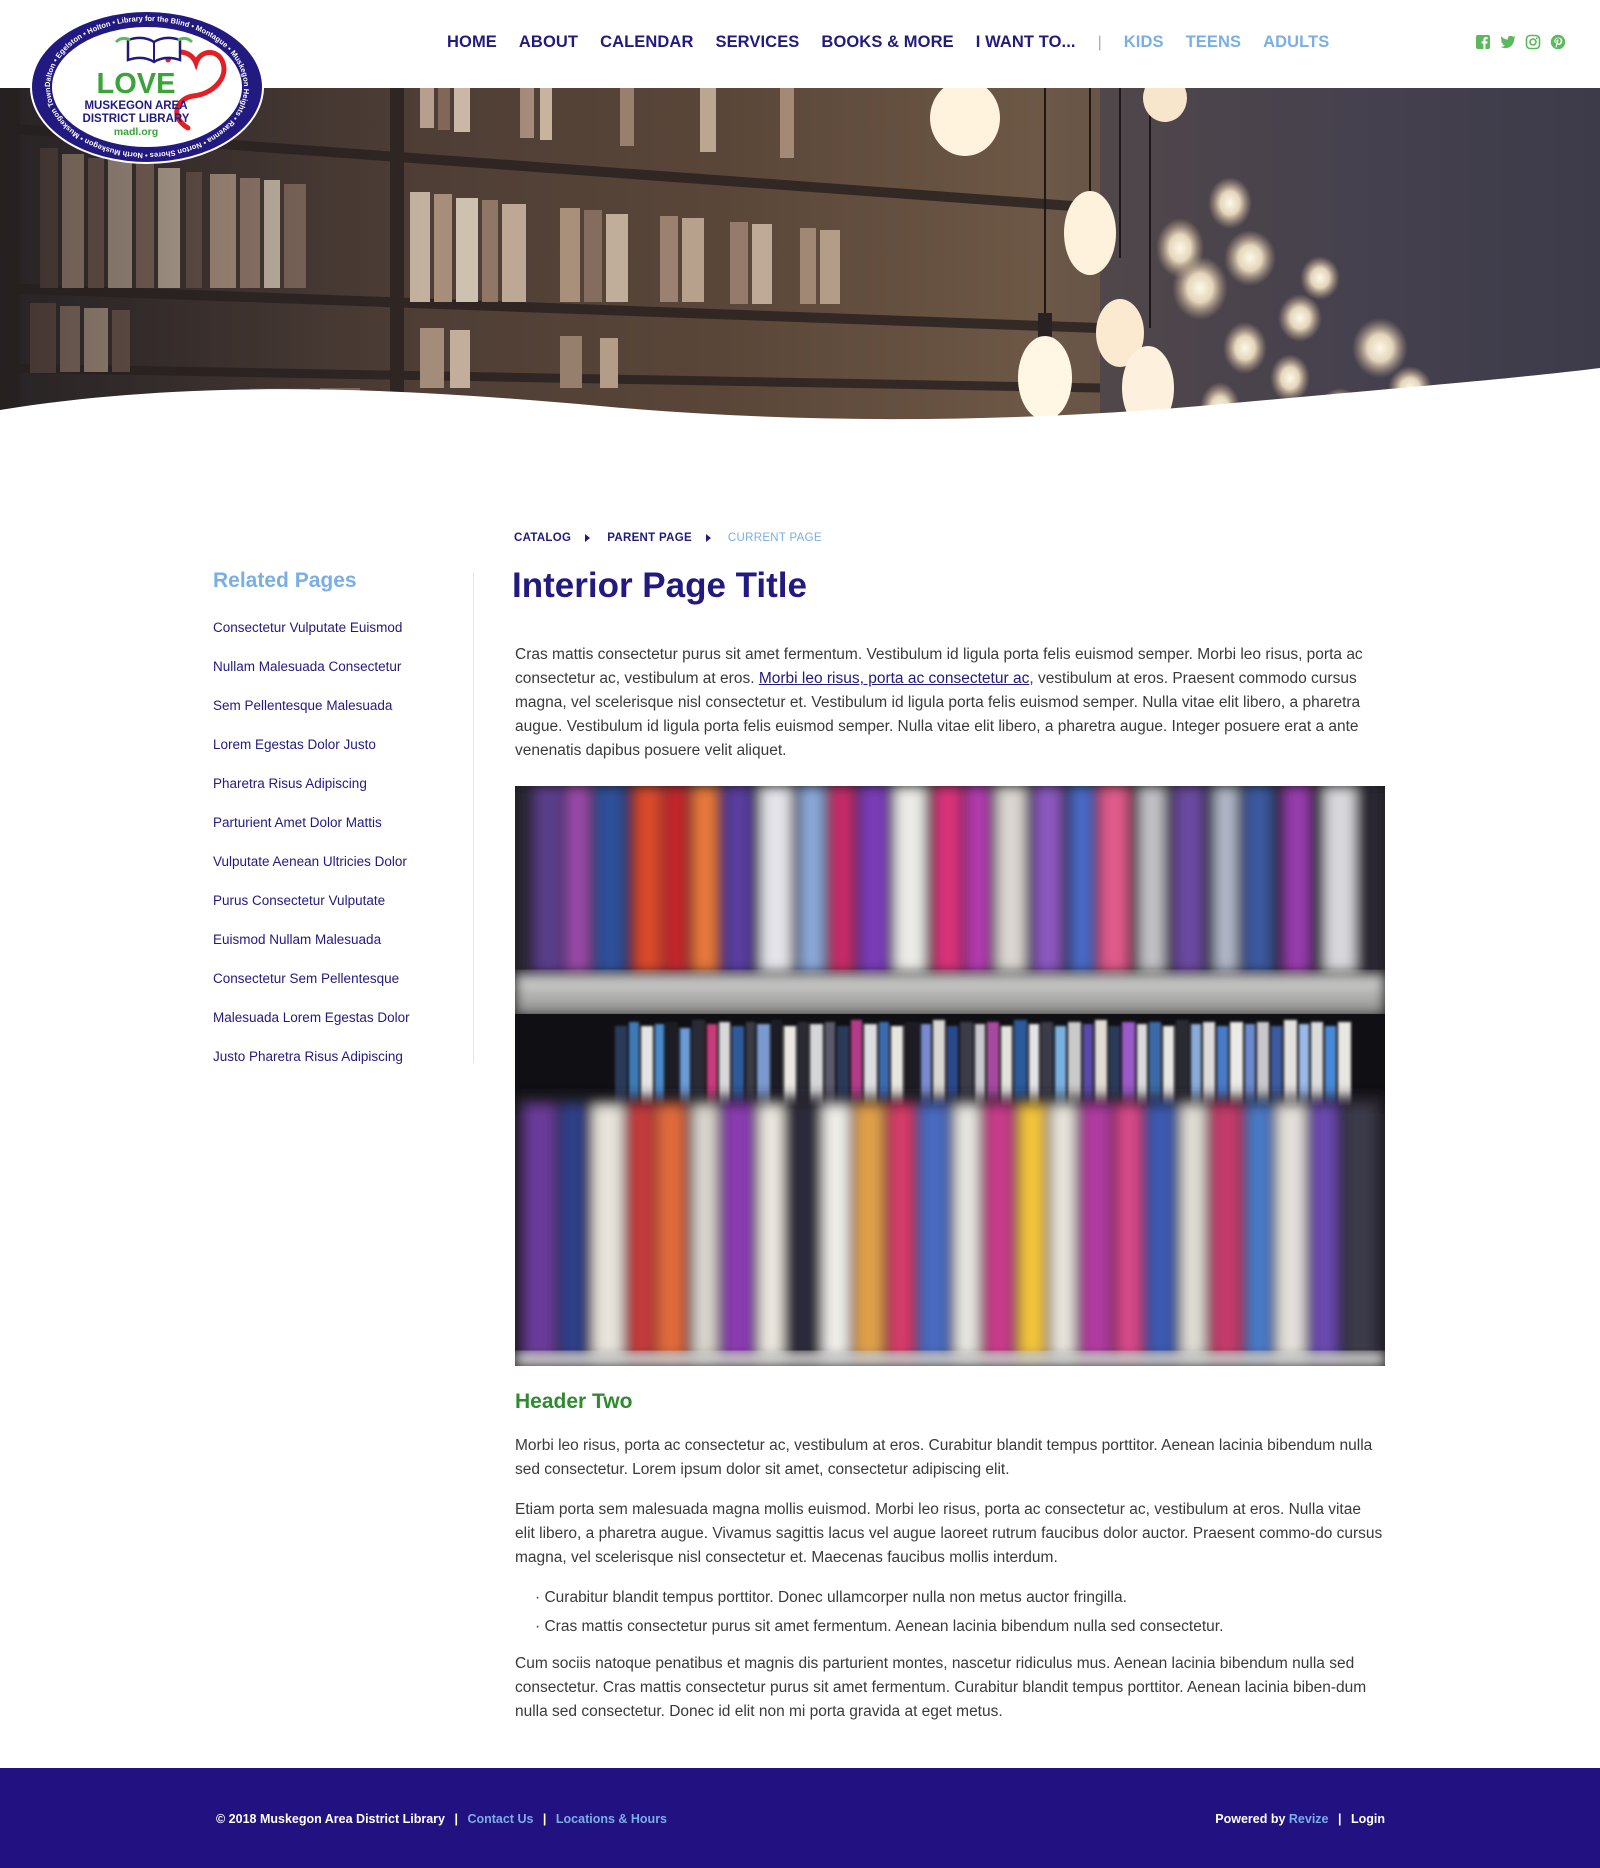 Image resolution: width=1600 pixels, height=1868 pixels. What do you see at coordinates (308, 1056) in the screenshot?
I see `related-link: Justo Pharetra Risus Adipiscing` at bounding box center [308, 1056].